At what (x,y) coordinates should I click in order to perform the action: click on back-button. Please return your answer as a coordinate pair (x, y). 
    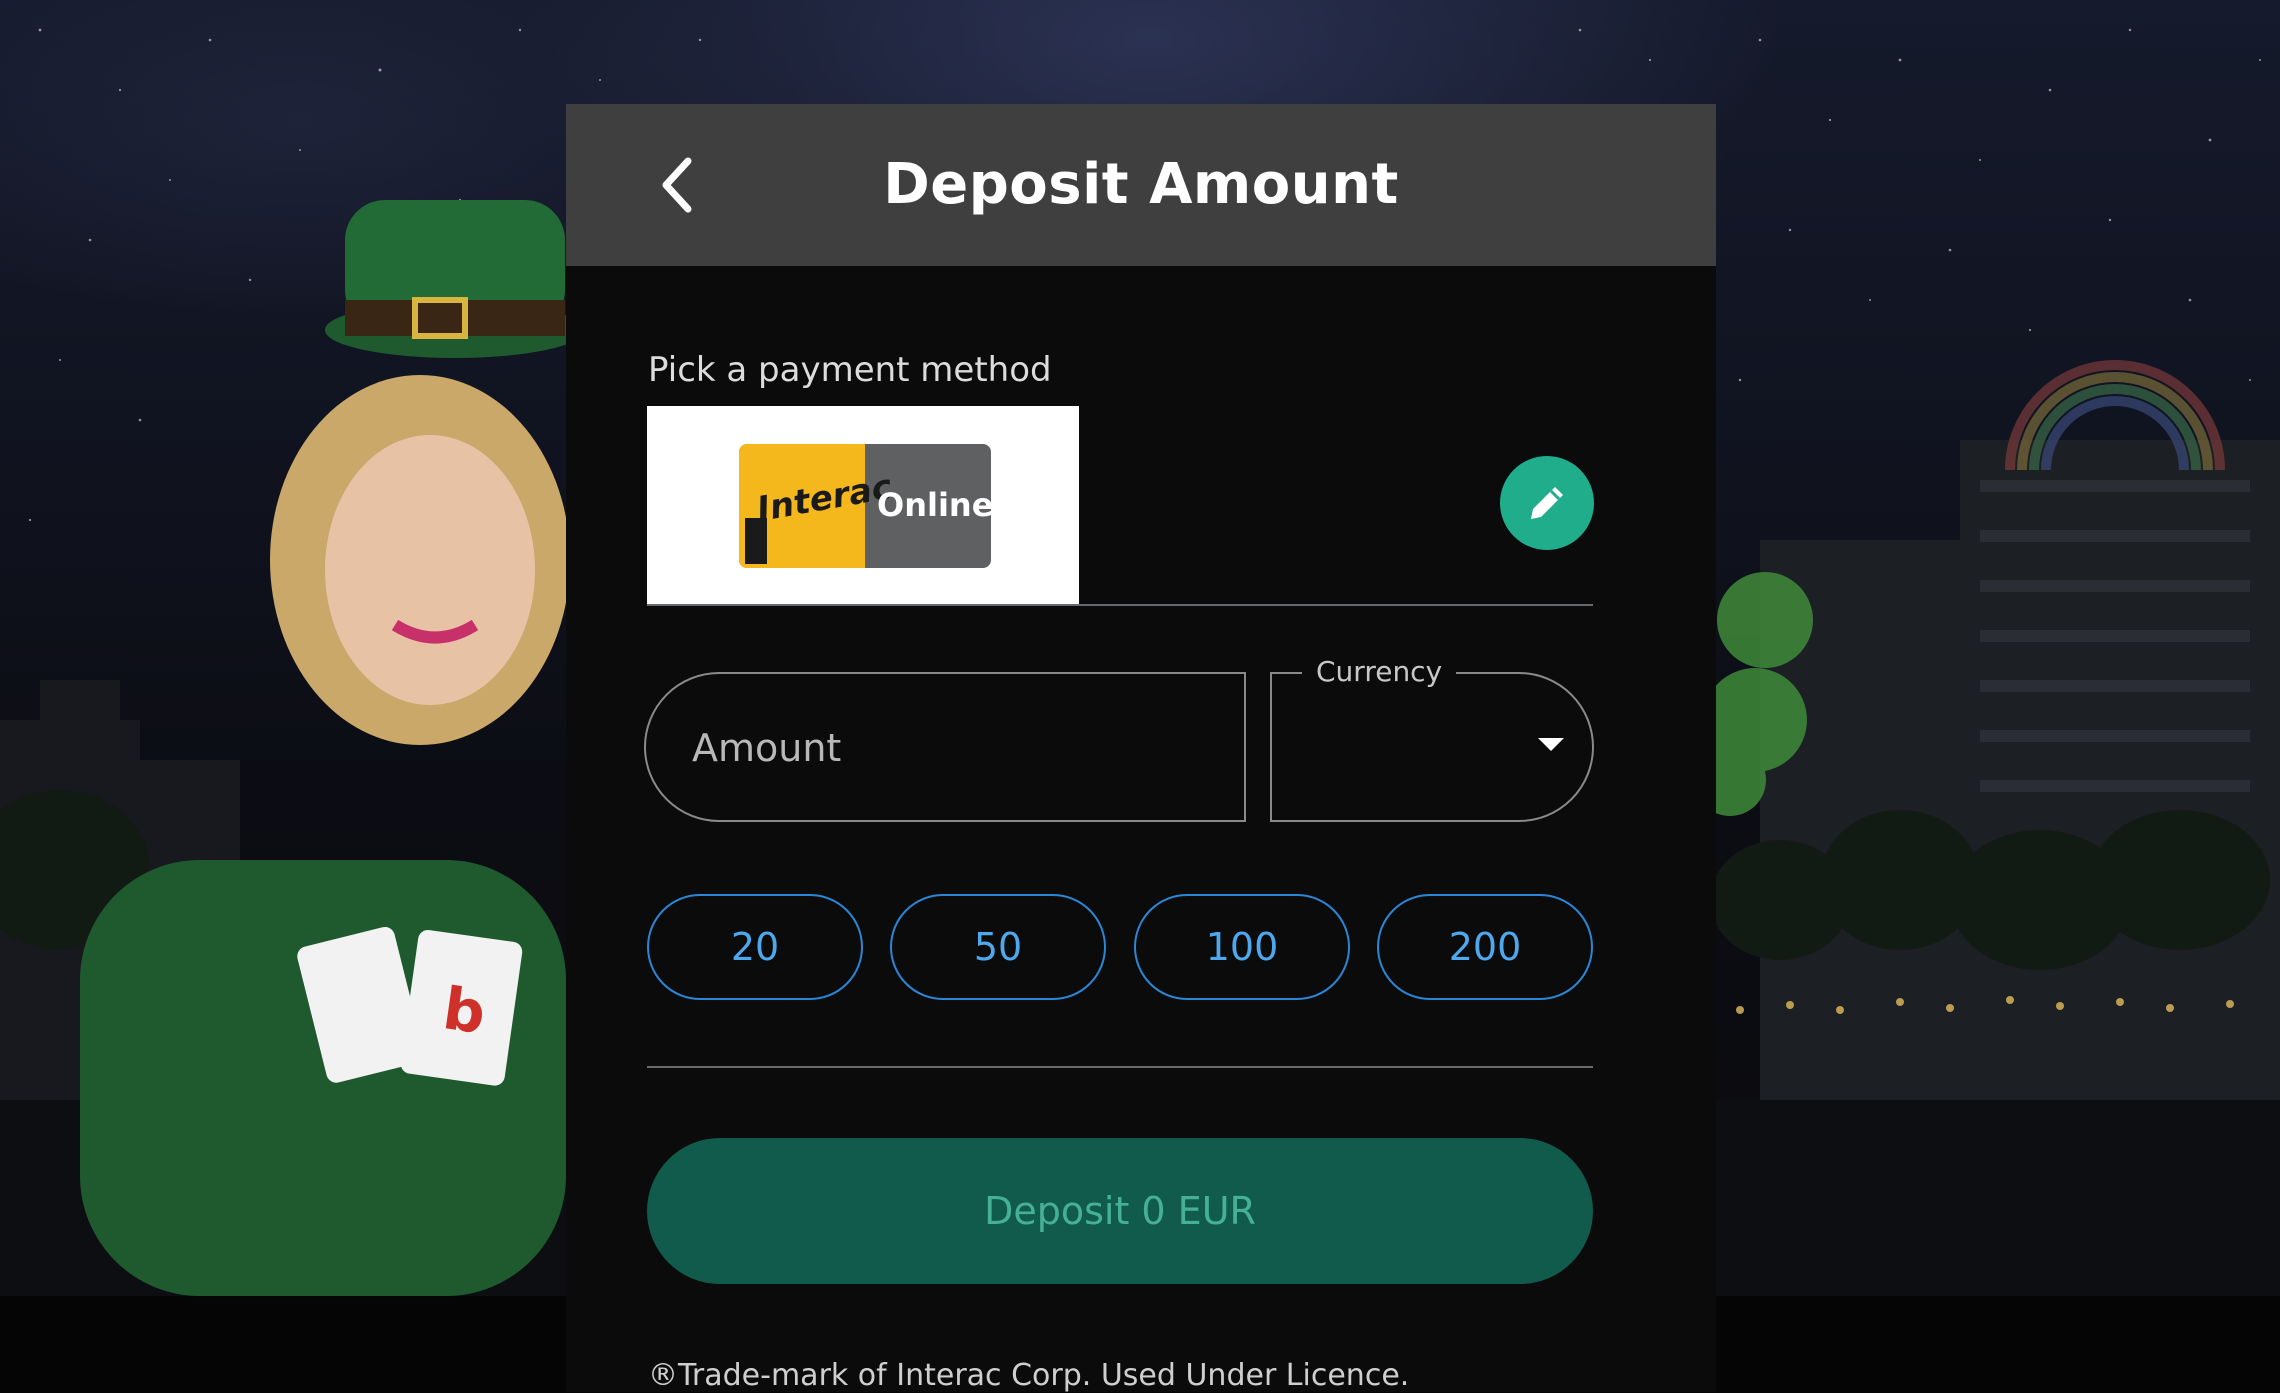
    Looking at the image, I should click on (677, 185).